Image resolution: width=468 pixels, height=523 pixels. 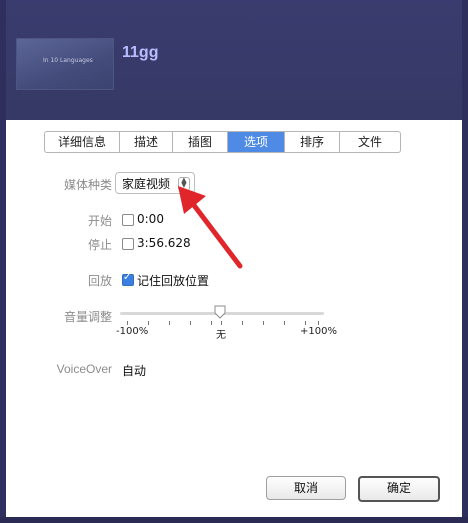 I want to click on media-kind-value: 家庭视频, so click(x=146, y=184).